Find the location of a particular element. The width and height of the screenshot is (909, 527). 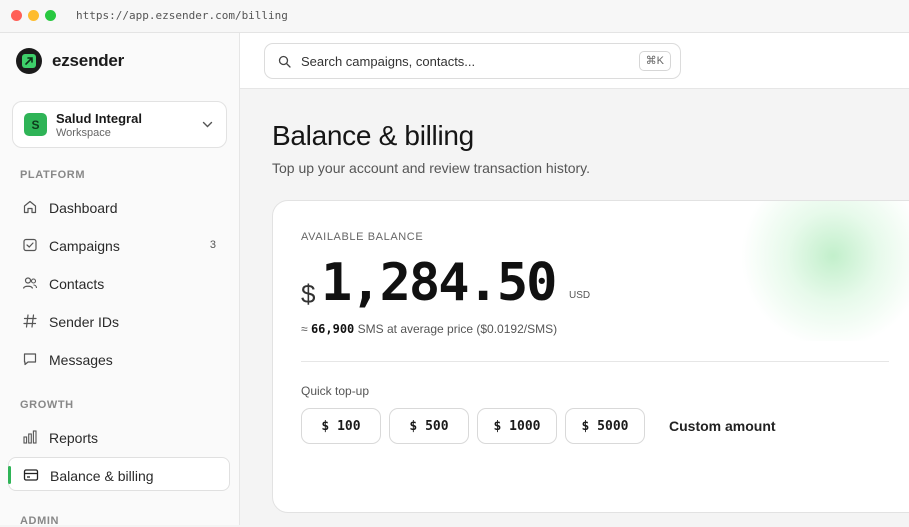

sidebar-item-label: Contacts is located at coordinates (77, 284).